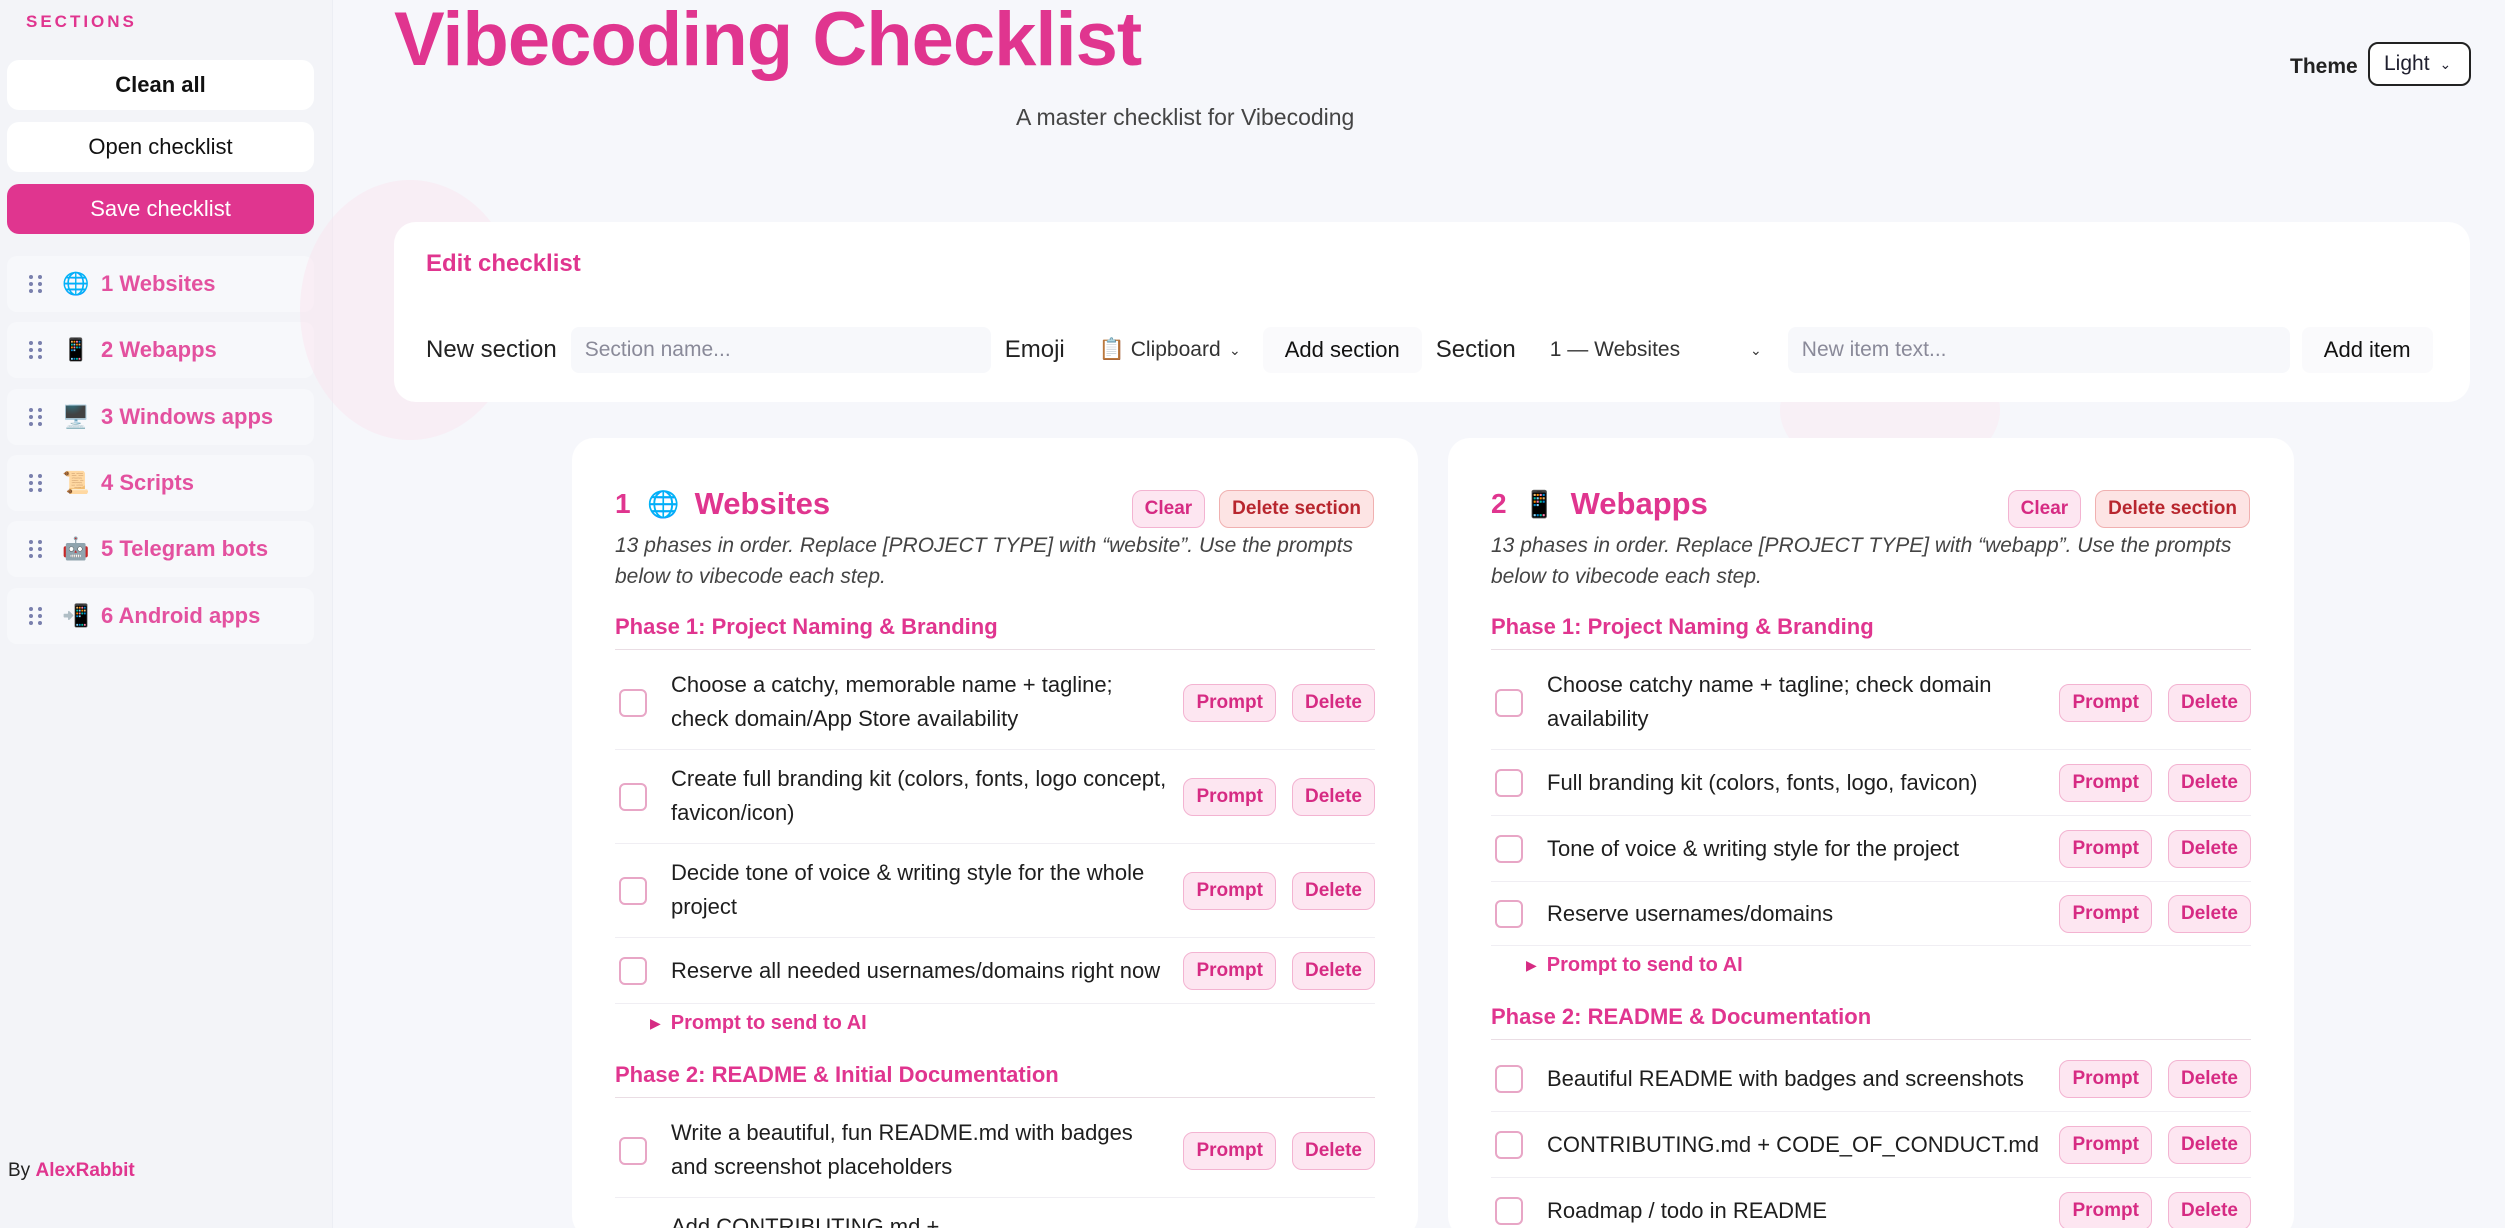 This screenshot has width=2505, height=1228. I want to click on sidebar-item-websites: 🌐 1 Websites, so click(160, 284).